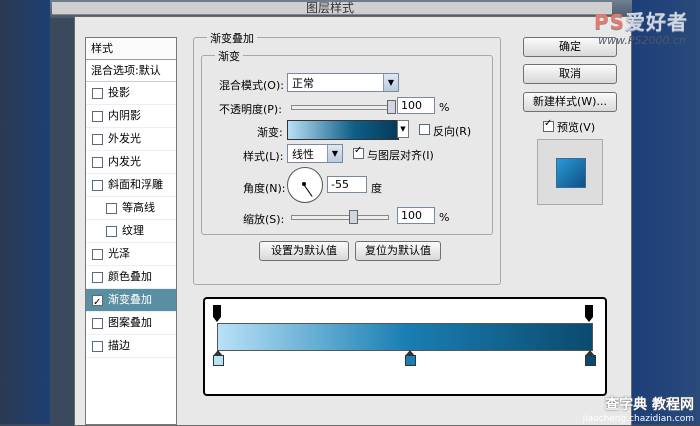  Describe the element at coordinates (131, 346) in the screenshot. I see `style-item: 描边` at that location.